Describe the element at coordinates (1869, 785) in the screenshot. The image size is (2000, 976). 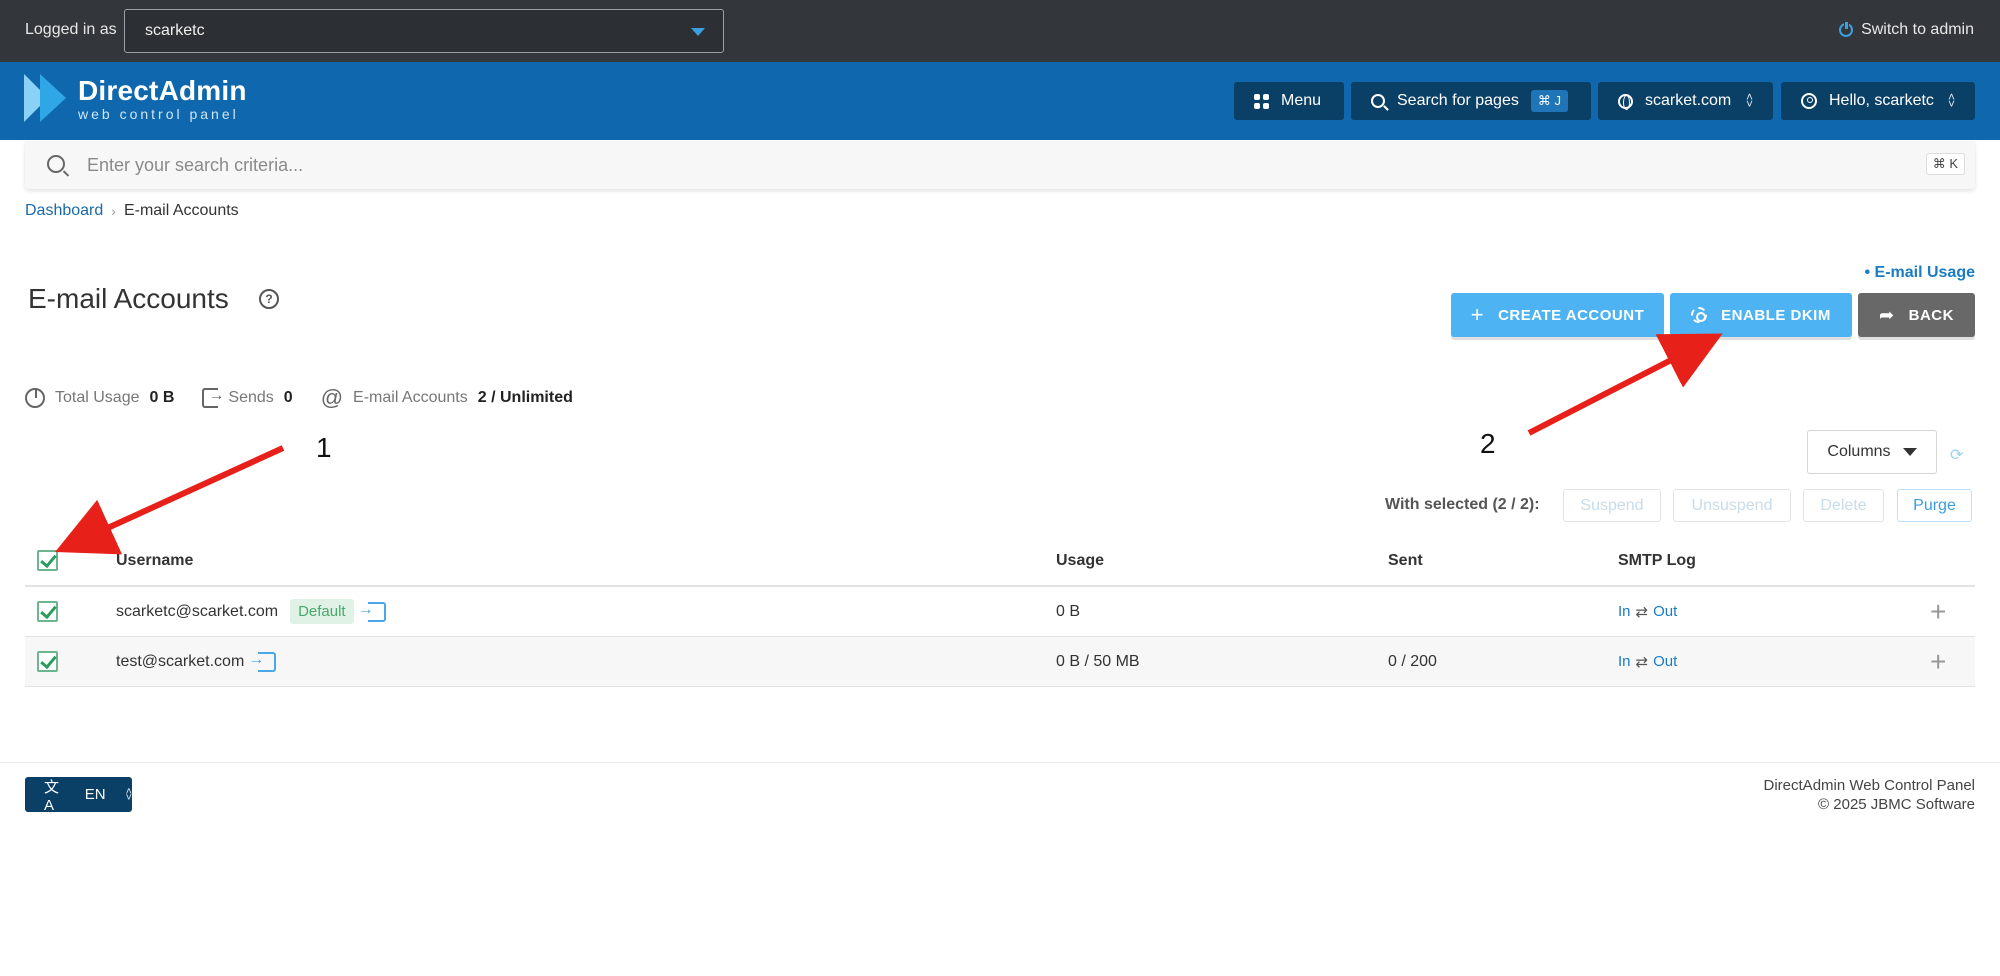
I see `footer-line-1: DirectAdmin Web Control Panel` at that location.